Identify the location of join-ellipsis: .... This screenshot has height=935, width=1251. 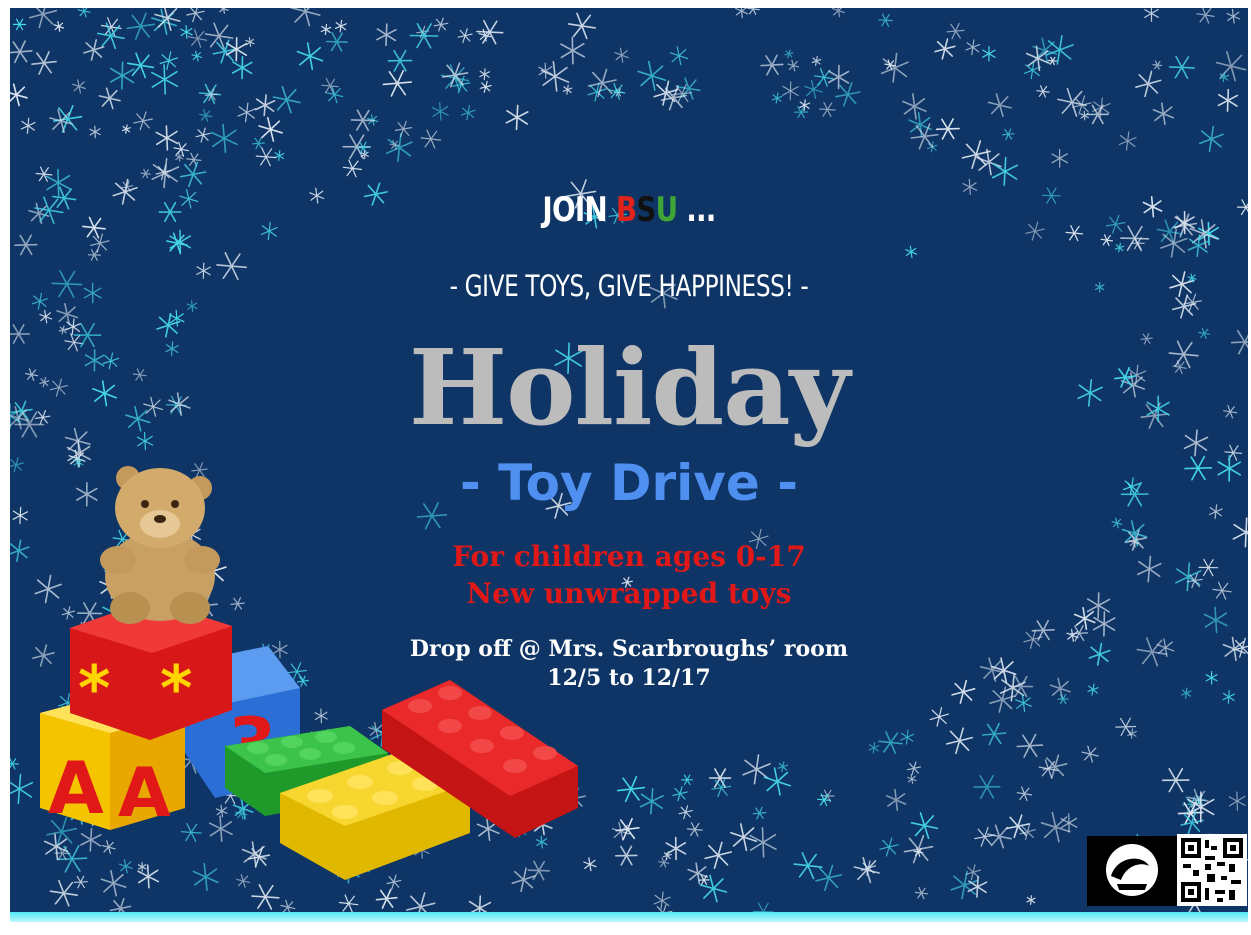
(701, 210).